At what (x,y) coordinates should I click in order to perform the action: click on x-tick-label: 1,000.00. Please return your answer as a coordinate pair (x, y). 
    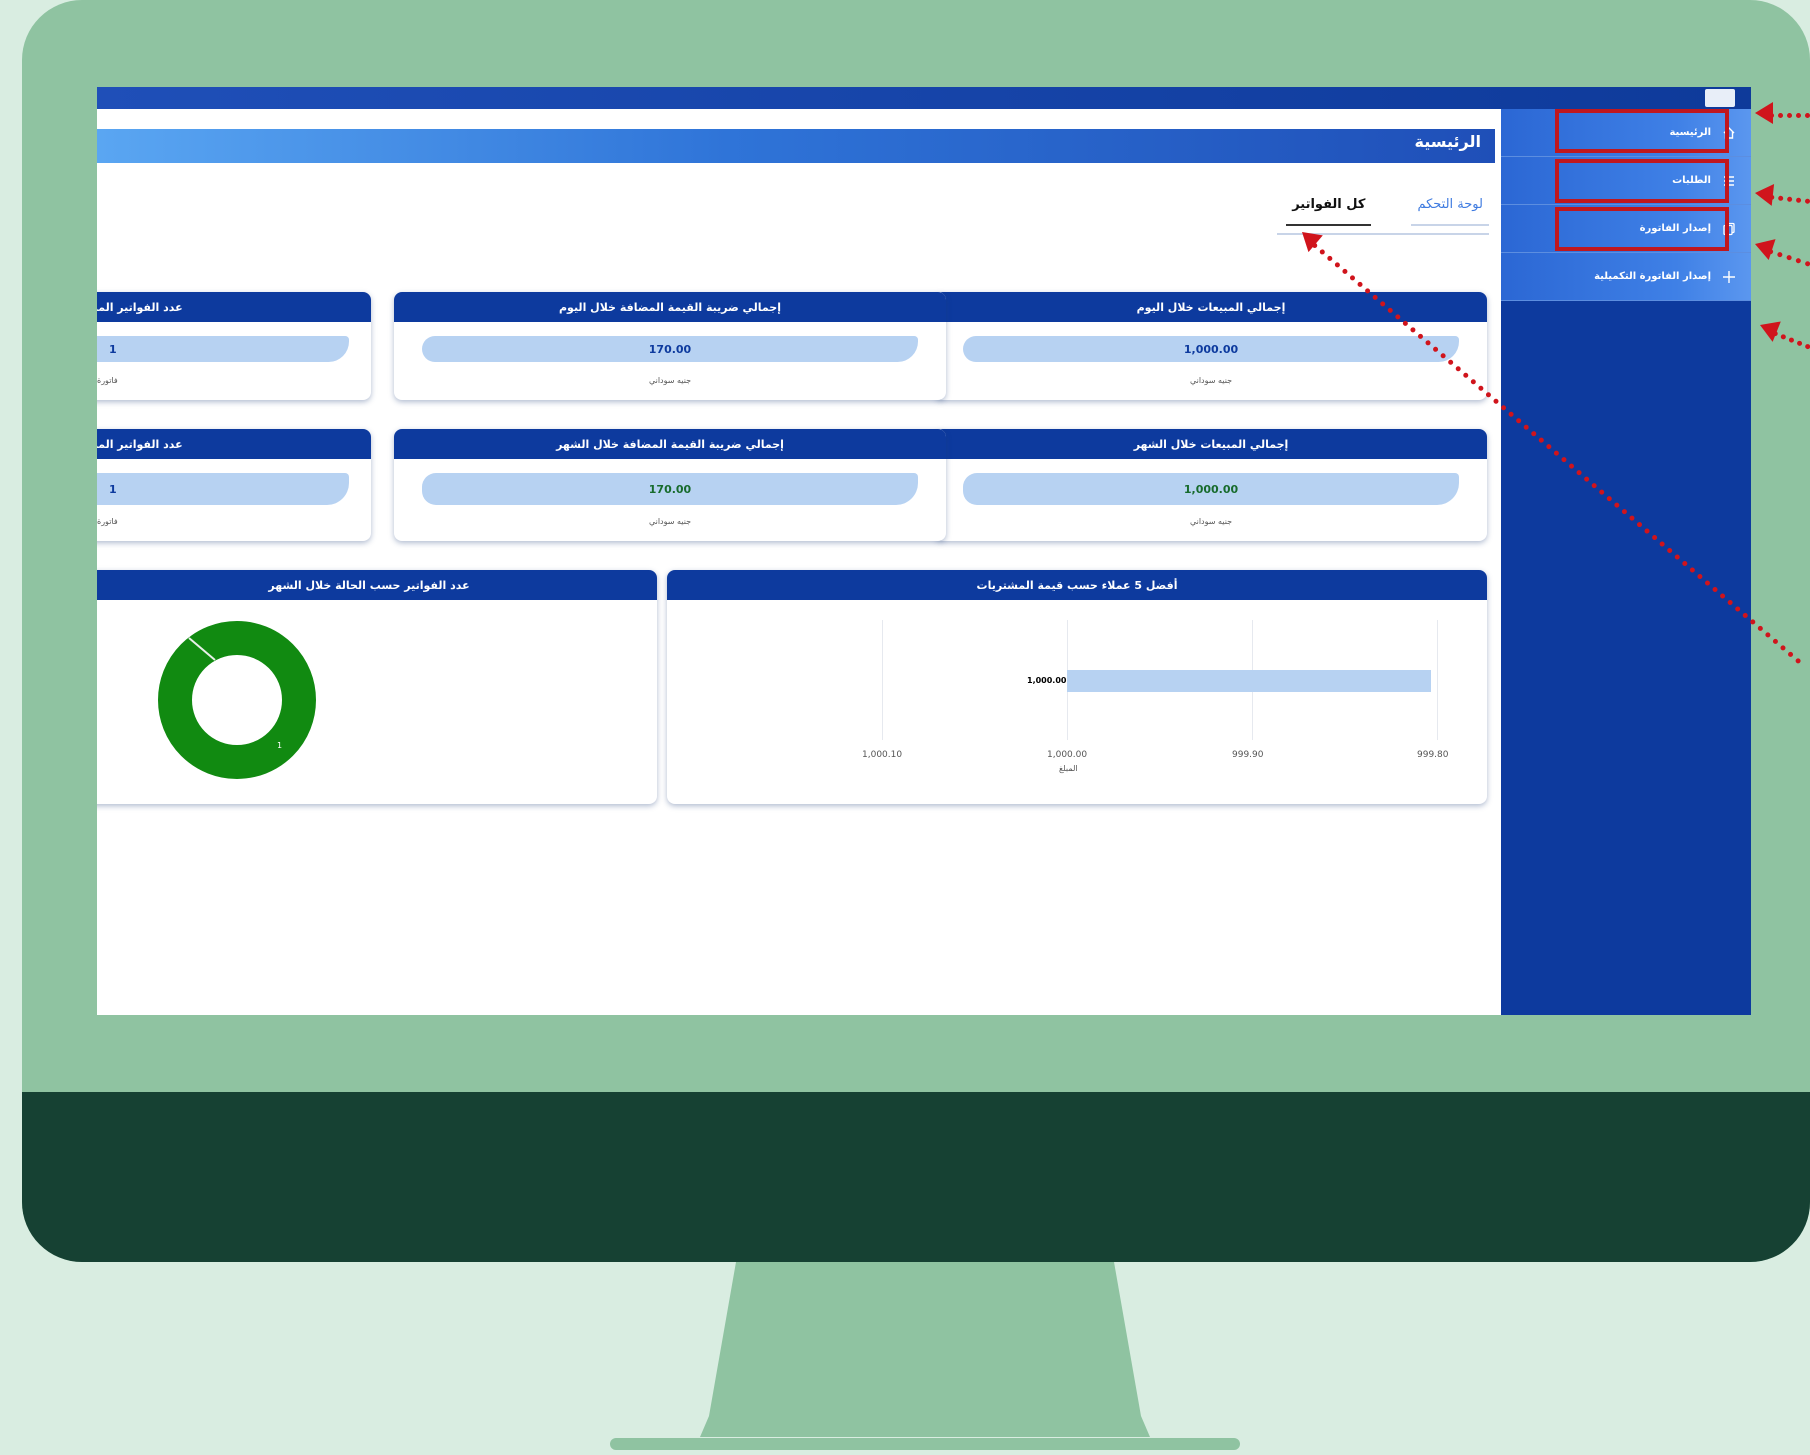
    Looking at the image, I should click on (1067, 755).